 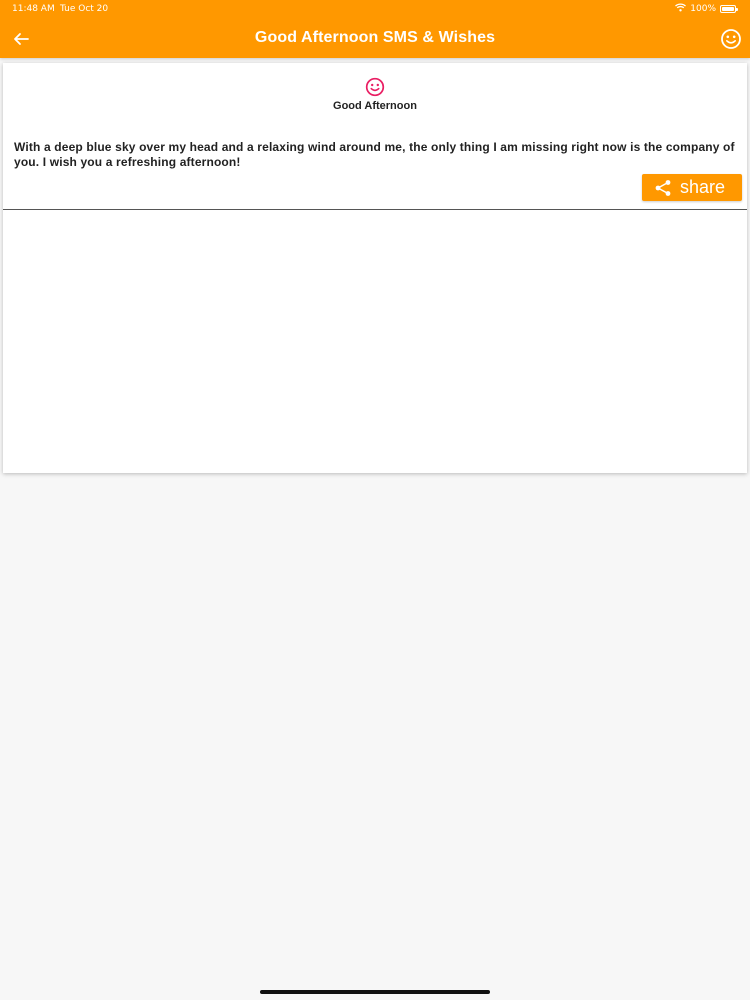 I want to click on share-button: share, so click(x=692, y=187).